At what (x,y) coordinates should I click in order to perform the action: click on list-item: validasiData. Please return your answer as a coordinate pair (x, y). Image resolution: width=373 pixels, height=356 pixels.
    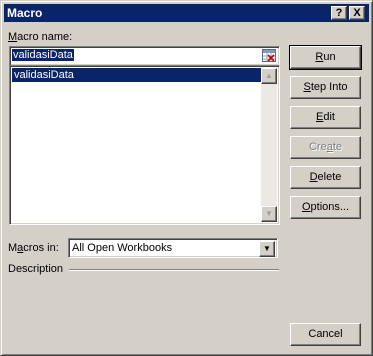
    Looking at the image, I should click on (136, 75).